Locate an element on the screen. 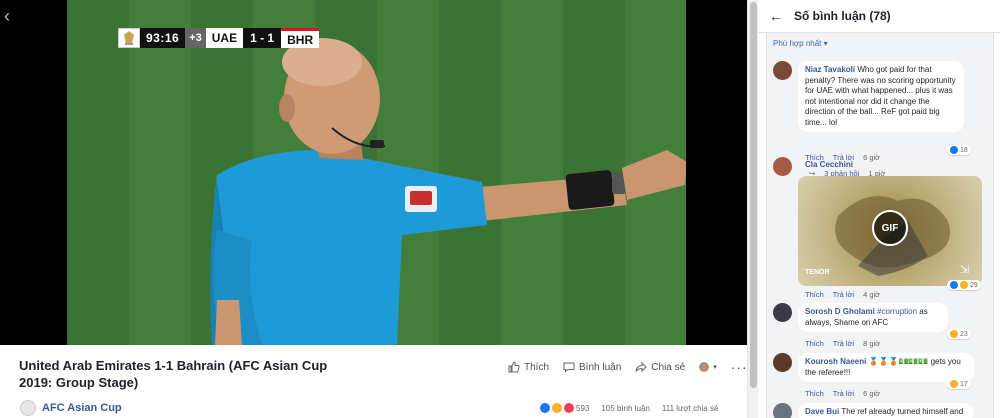 This screenshot has height=418, width=1000. comment-time: 4 giờ is located at coordinates (871, 294).